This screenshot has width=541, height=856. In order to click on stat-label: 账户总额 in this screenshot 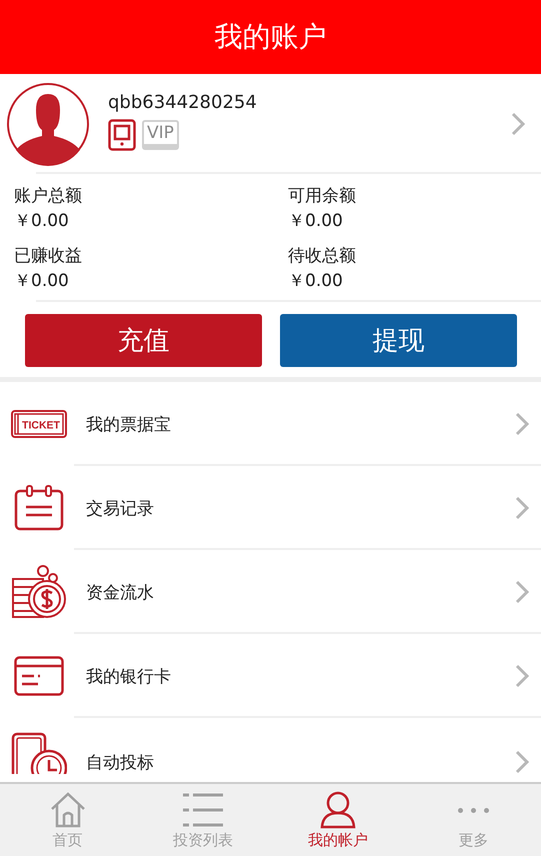, I will do `click(48, 196)`.